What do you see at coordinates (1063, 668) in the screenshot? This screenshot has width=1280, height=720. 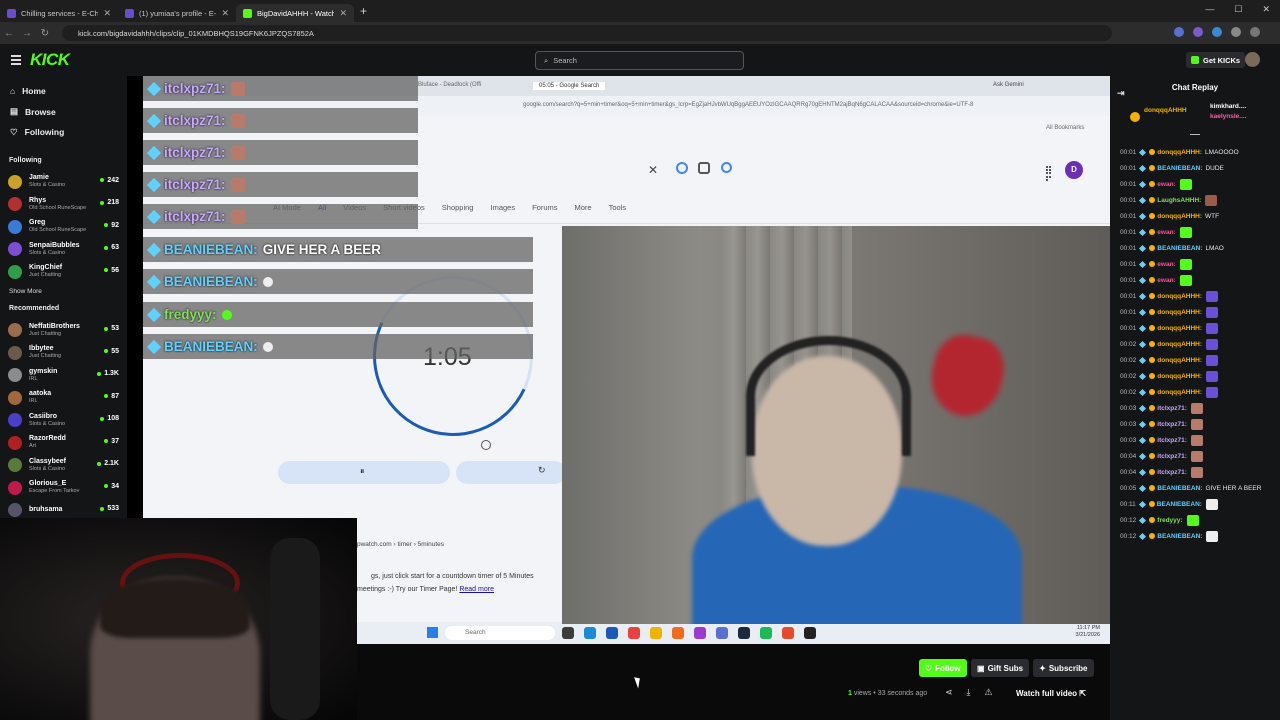 I see `subscribe-button: ✦ Subscribe` at bounding box center [1063, 668].